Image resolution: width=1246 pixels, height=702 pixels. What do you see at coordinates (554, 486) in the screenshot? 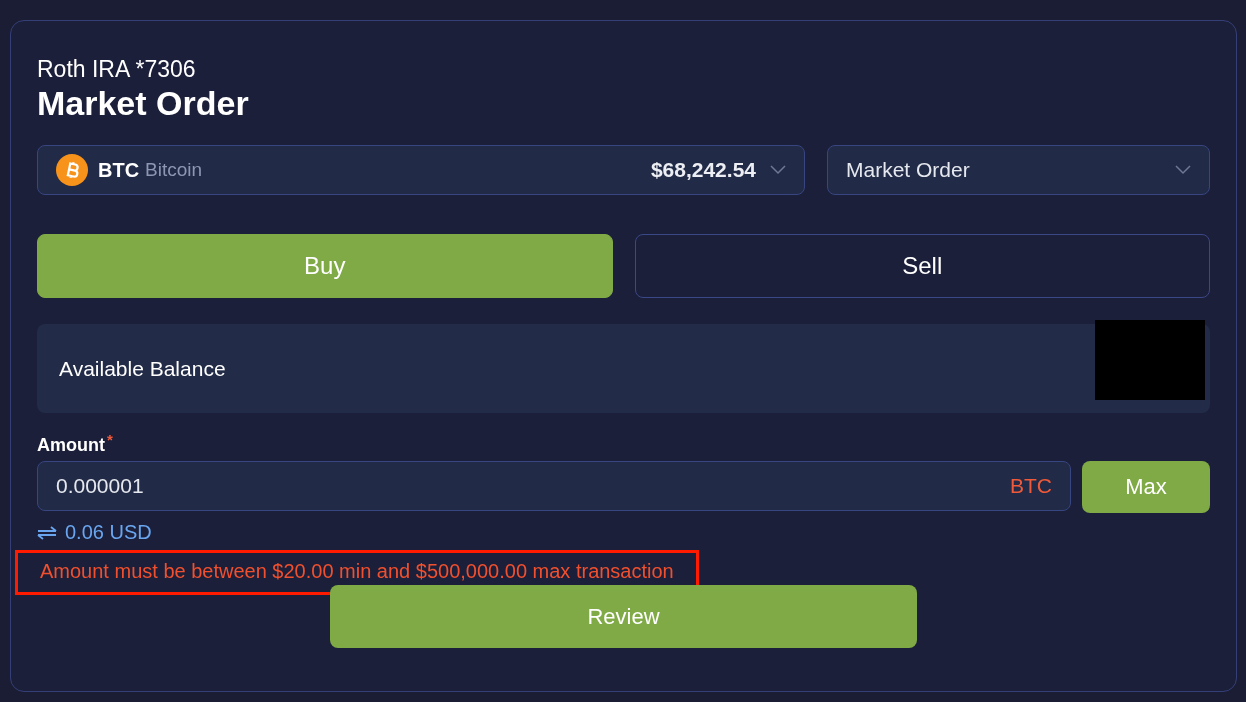
I see `amount-input: 0.000001 BTC` at bounding box center [554, 486].